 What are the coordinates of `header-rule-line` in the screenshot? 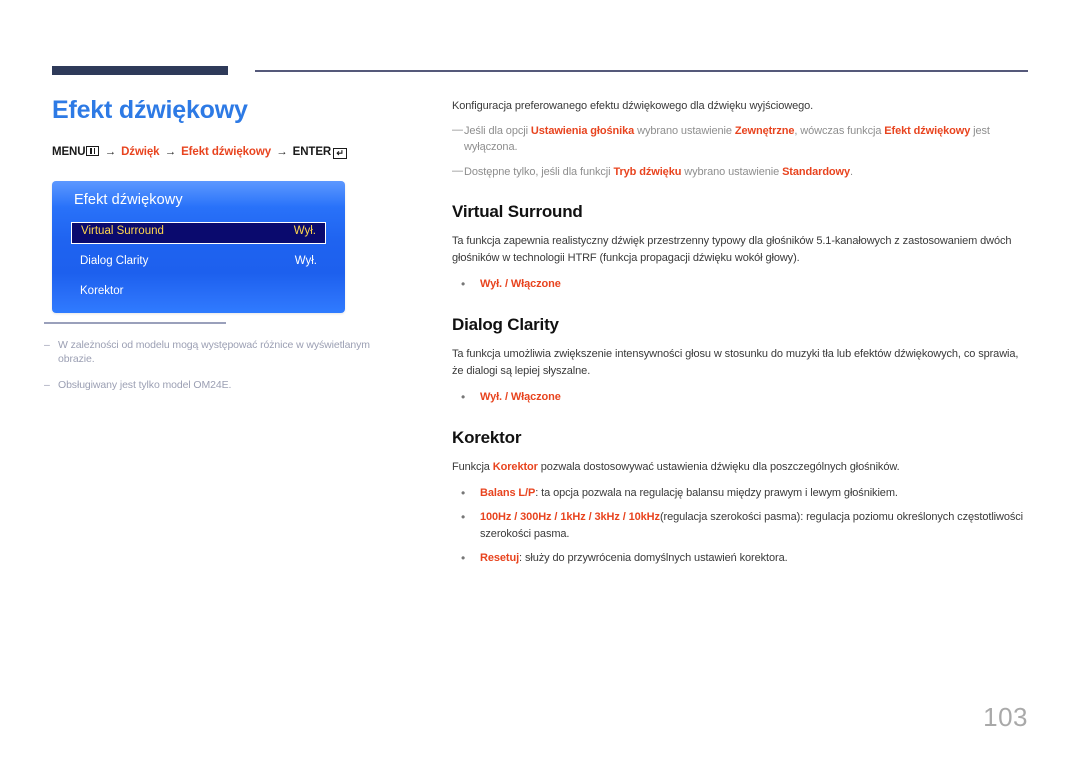 It's located at (641, 71).